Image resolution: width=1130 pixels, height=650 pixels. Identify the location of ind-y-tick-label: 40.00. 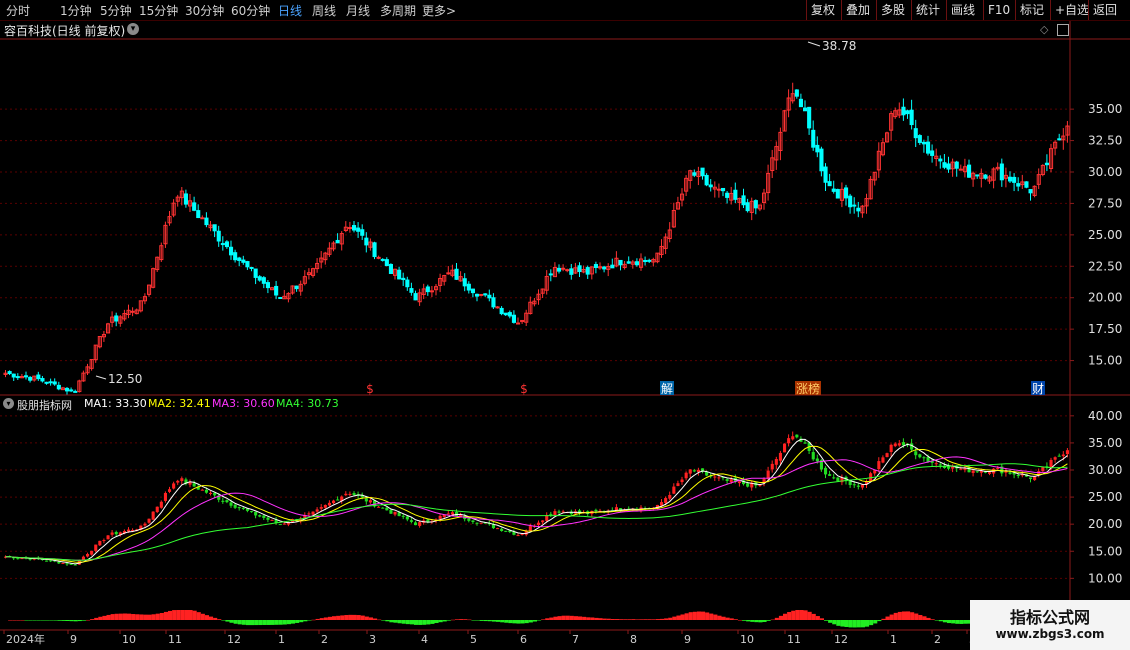
(1105, 416).